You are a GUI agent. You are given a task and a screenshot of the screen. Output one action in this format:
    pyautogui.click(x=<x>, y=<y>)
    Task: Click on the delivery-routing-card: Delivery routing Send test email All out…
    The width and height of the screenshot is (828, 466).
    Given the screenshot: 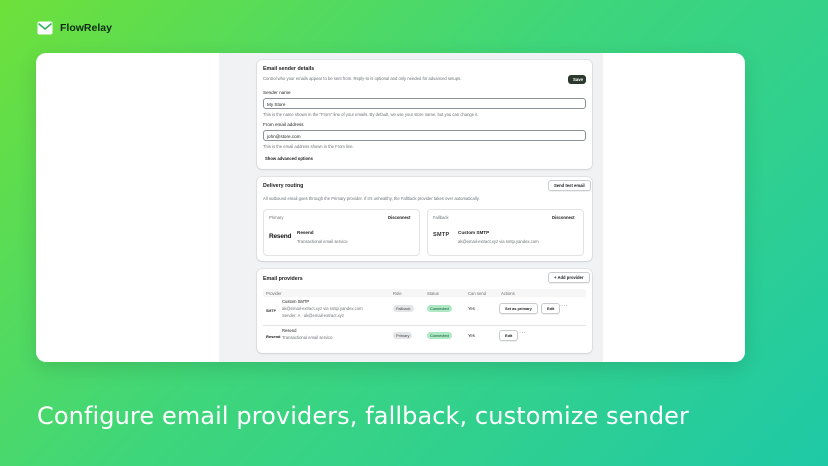 What is the action you would take?
    pyautogui.click(x=424, y=219)
    